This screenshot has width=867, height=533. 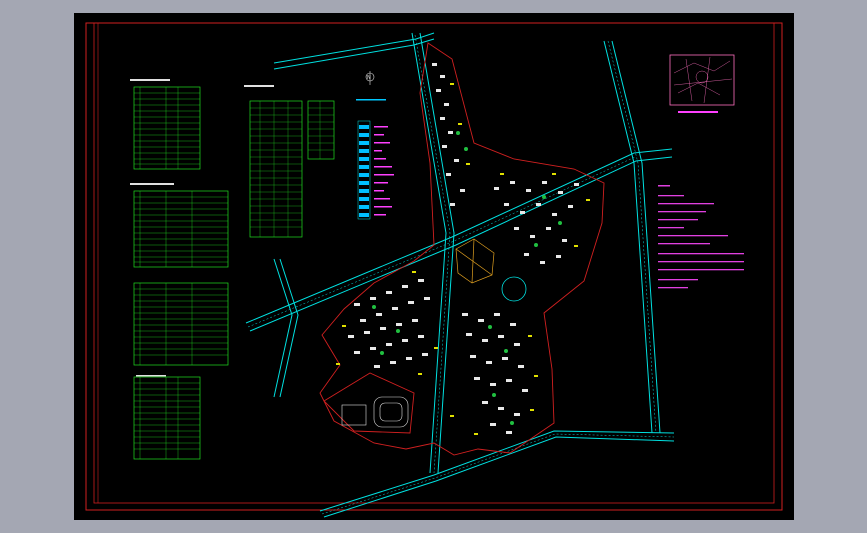 What do you see at coordinates (369, 78) in the screenshot?
I see `svg-text: N` at bounding box center [369, 78].